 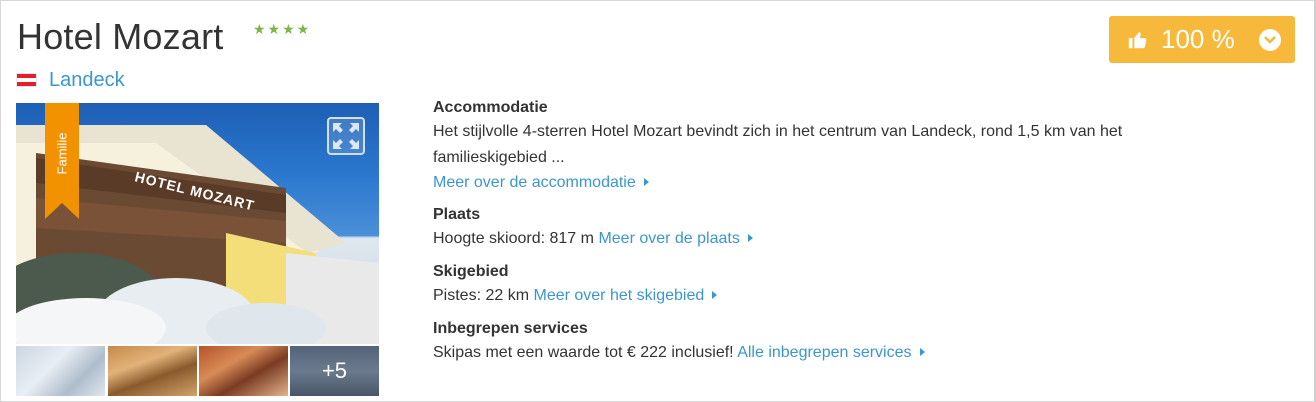 I want to click on skiarea-more-link: Meer over het skigebied, so click(x=618, y=295).